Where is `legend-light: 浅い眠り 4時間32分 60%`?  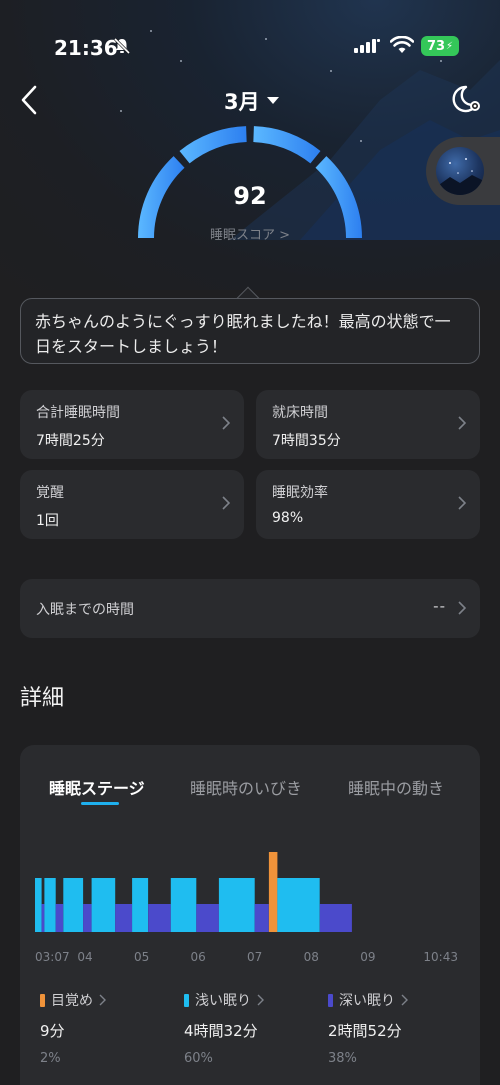 legend-light: 浅い眠り 4時間32分 60% is located at coordinates (224, 1028).